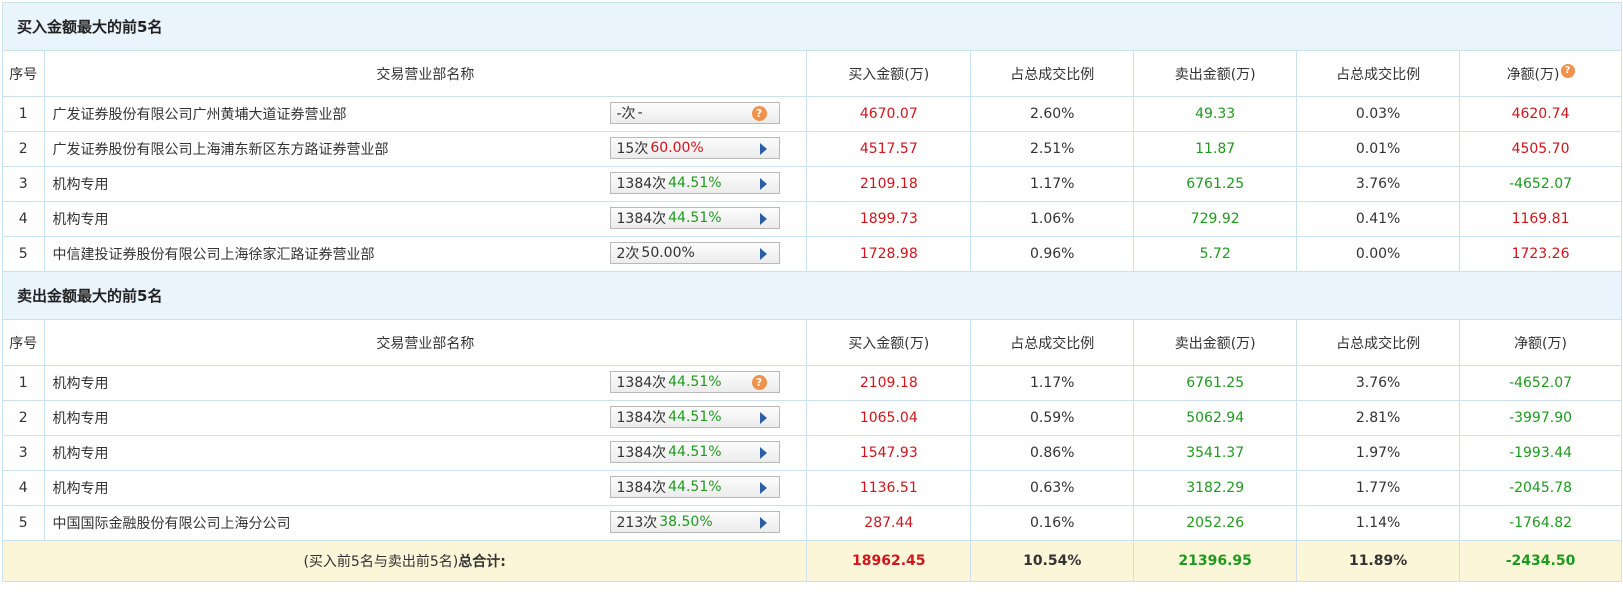  I want to click on sell-amount: 5062.94, so click(1215, 418).